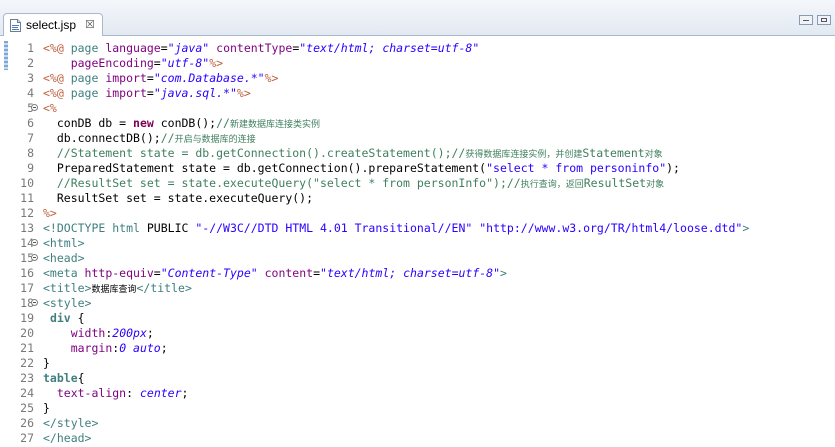 The width and height of the screenshot is (835, 447). I want to click on code-token: conDB db =, so click(88, 123).